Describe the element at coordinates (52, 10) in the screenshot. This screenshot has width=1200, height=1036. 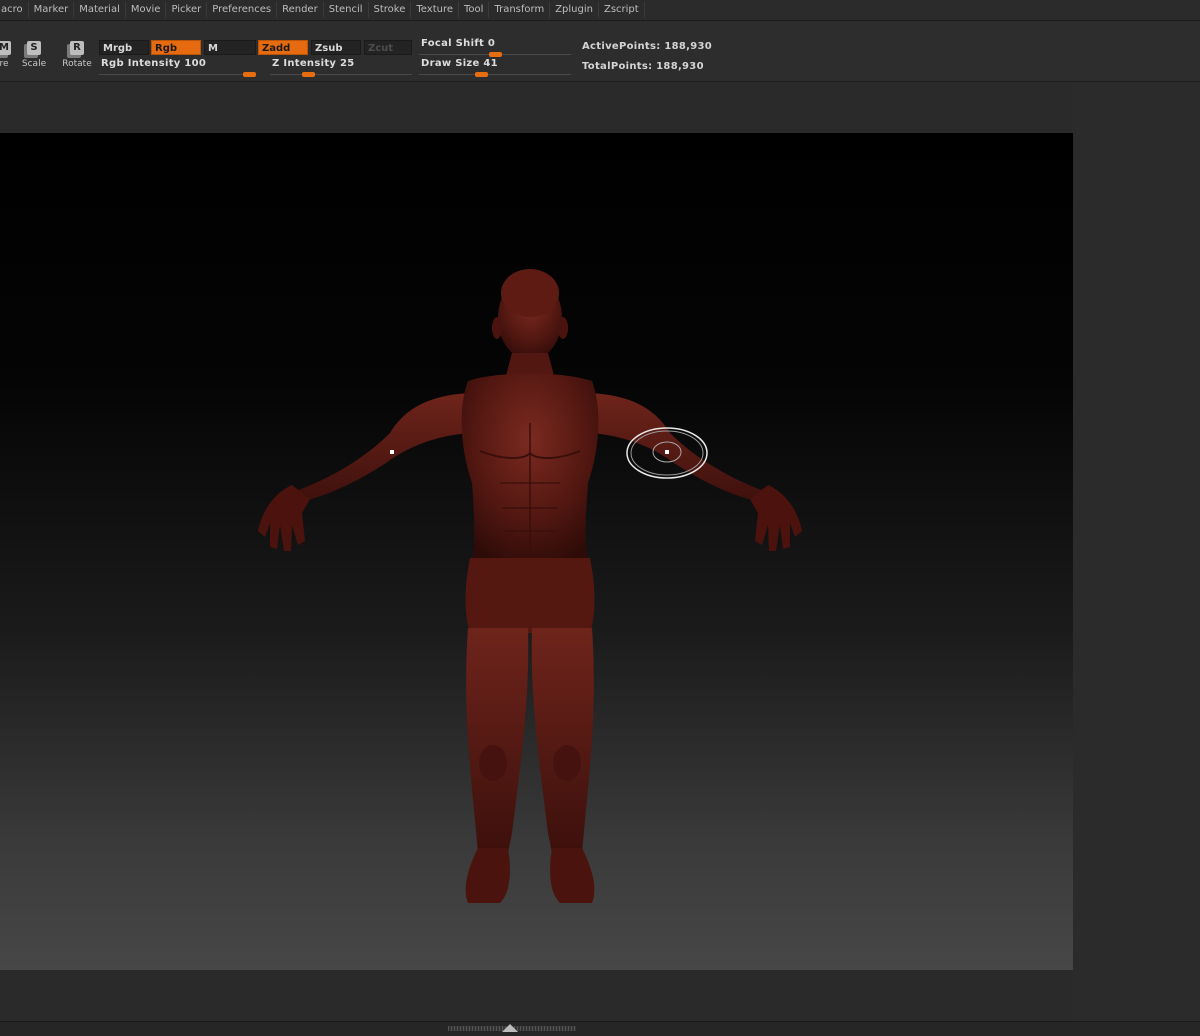
I see `menu-marker: Marker` at that location.